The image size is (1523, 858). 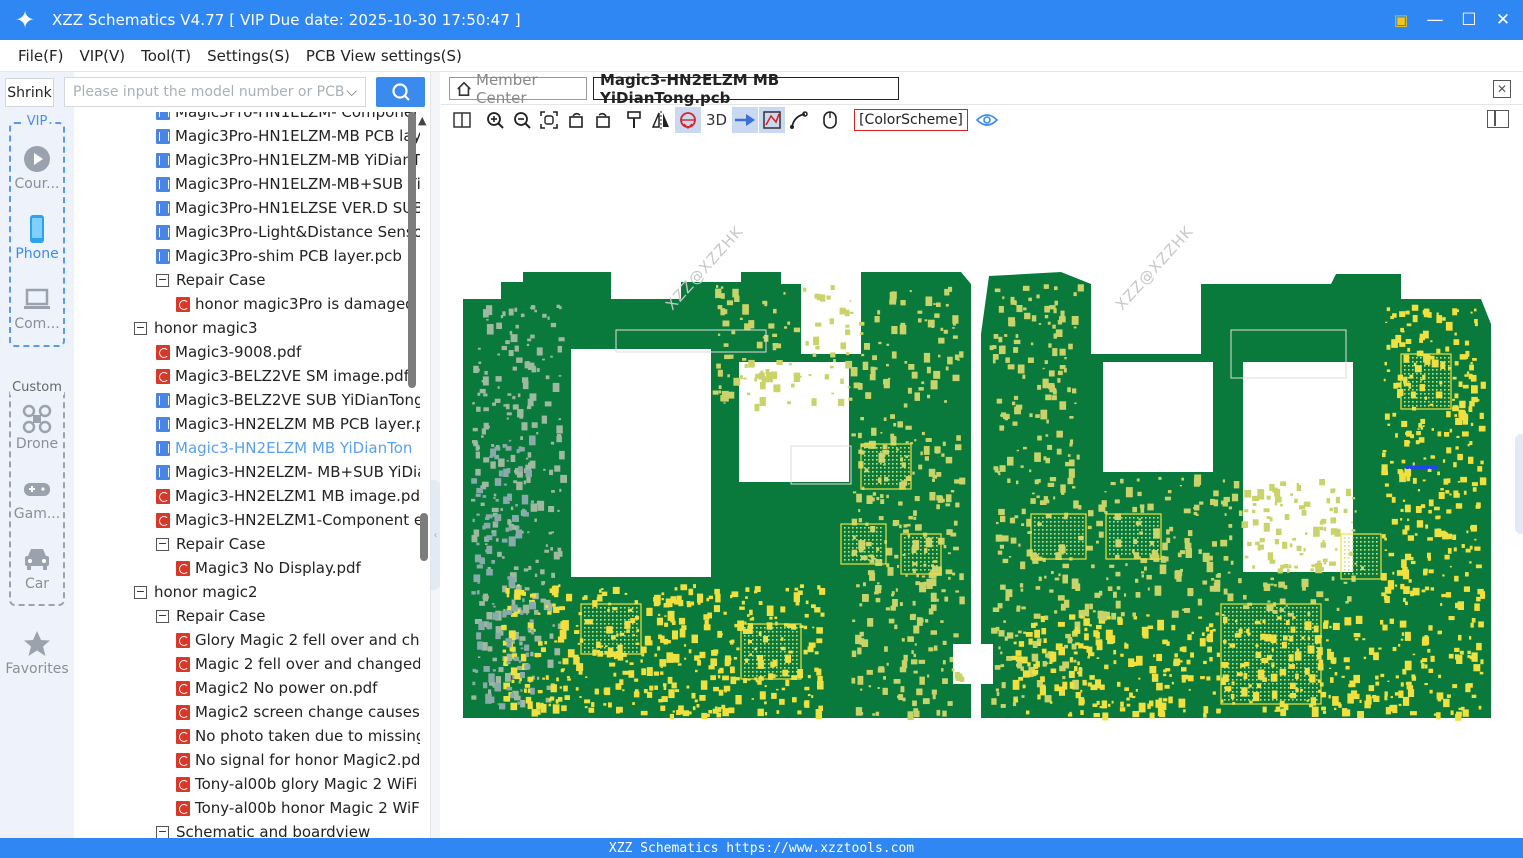 I want to click on mouse-mode-icon, so click(x=830, y=120).